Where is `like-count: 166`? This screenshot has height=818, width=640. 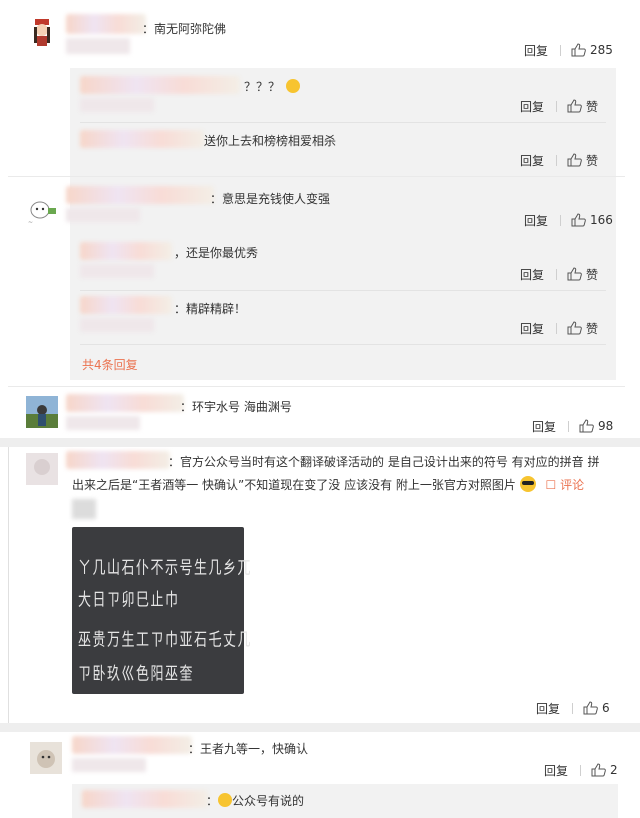
like-count: 166 is located at coordinates (601, 220).